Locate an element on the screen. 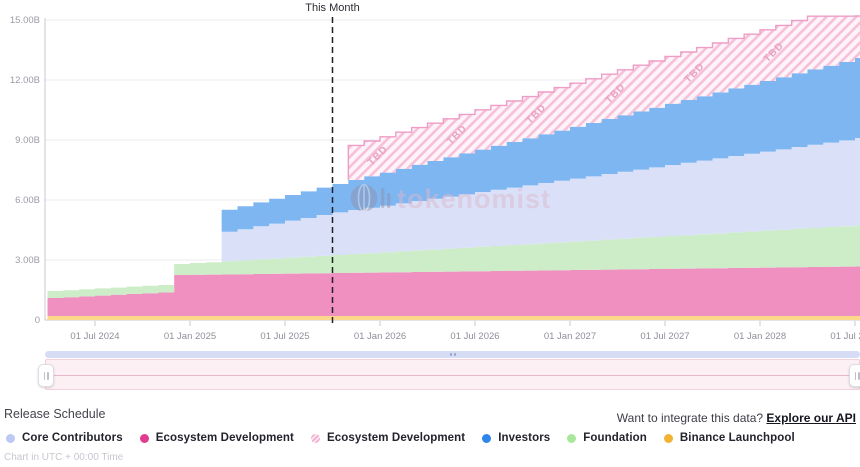  legend-item-core-contributors: Core Contributors is located at coordinates (64, 438).